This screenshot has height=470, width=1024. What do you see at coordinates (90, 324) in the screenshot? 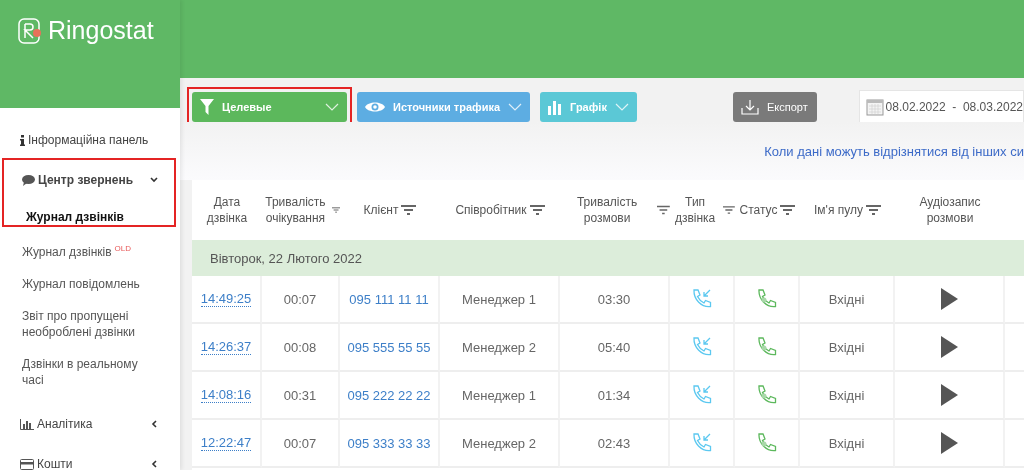
I see `sidebar-item: Звіт про пропущені необроблені дзвінки` at bounding box center [90, 324].